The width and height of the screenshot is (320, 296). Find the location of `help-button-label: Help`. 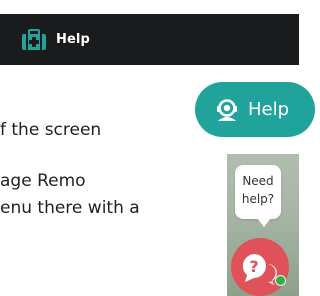

help-button-label: Help is located at coordinates (269, 109).